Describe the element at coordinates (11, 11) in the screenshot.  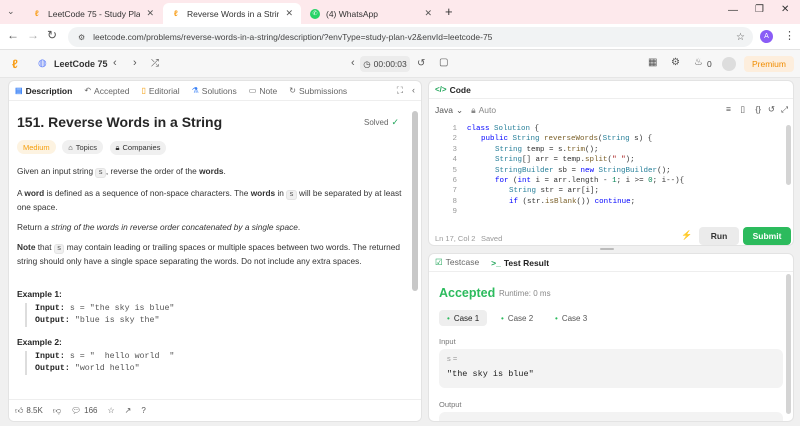
I see `tab-search-icon: ⌄` at that location.